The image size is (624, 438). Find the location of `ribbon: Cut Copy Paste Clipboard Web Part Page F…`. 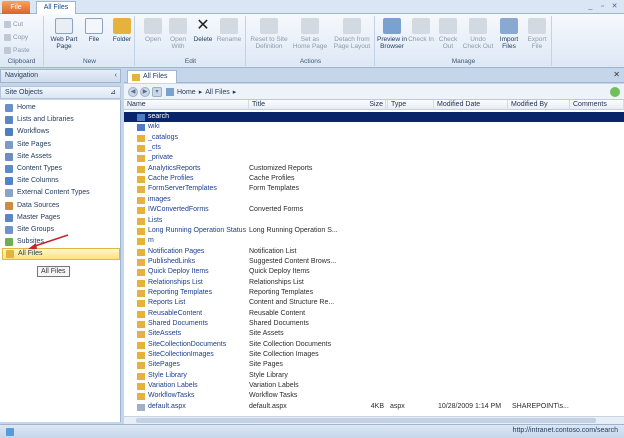

ribbon: Cut Copy Paste Clipboard Web Part Page F… is located at coordinates (312, 41).